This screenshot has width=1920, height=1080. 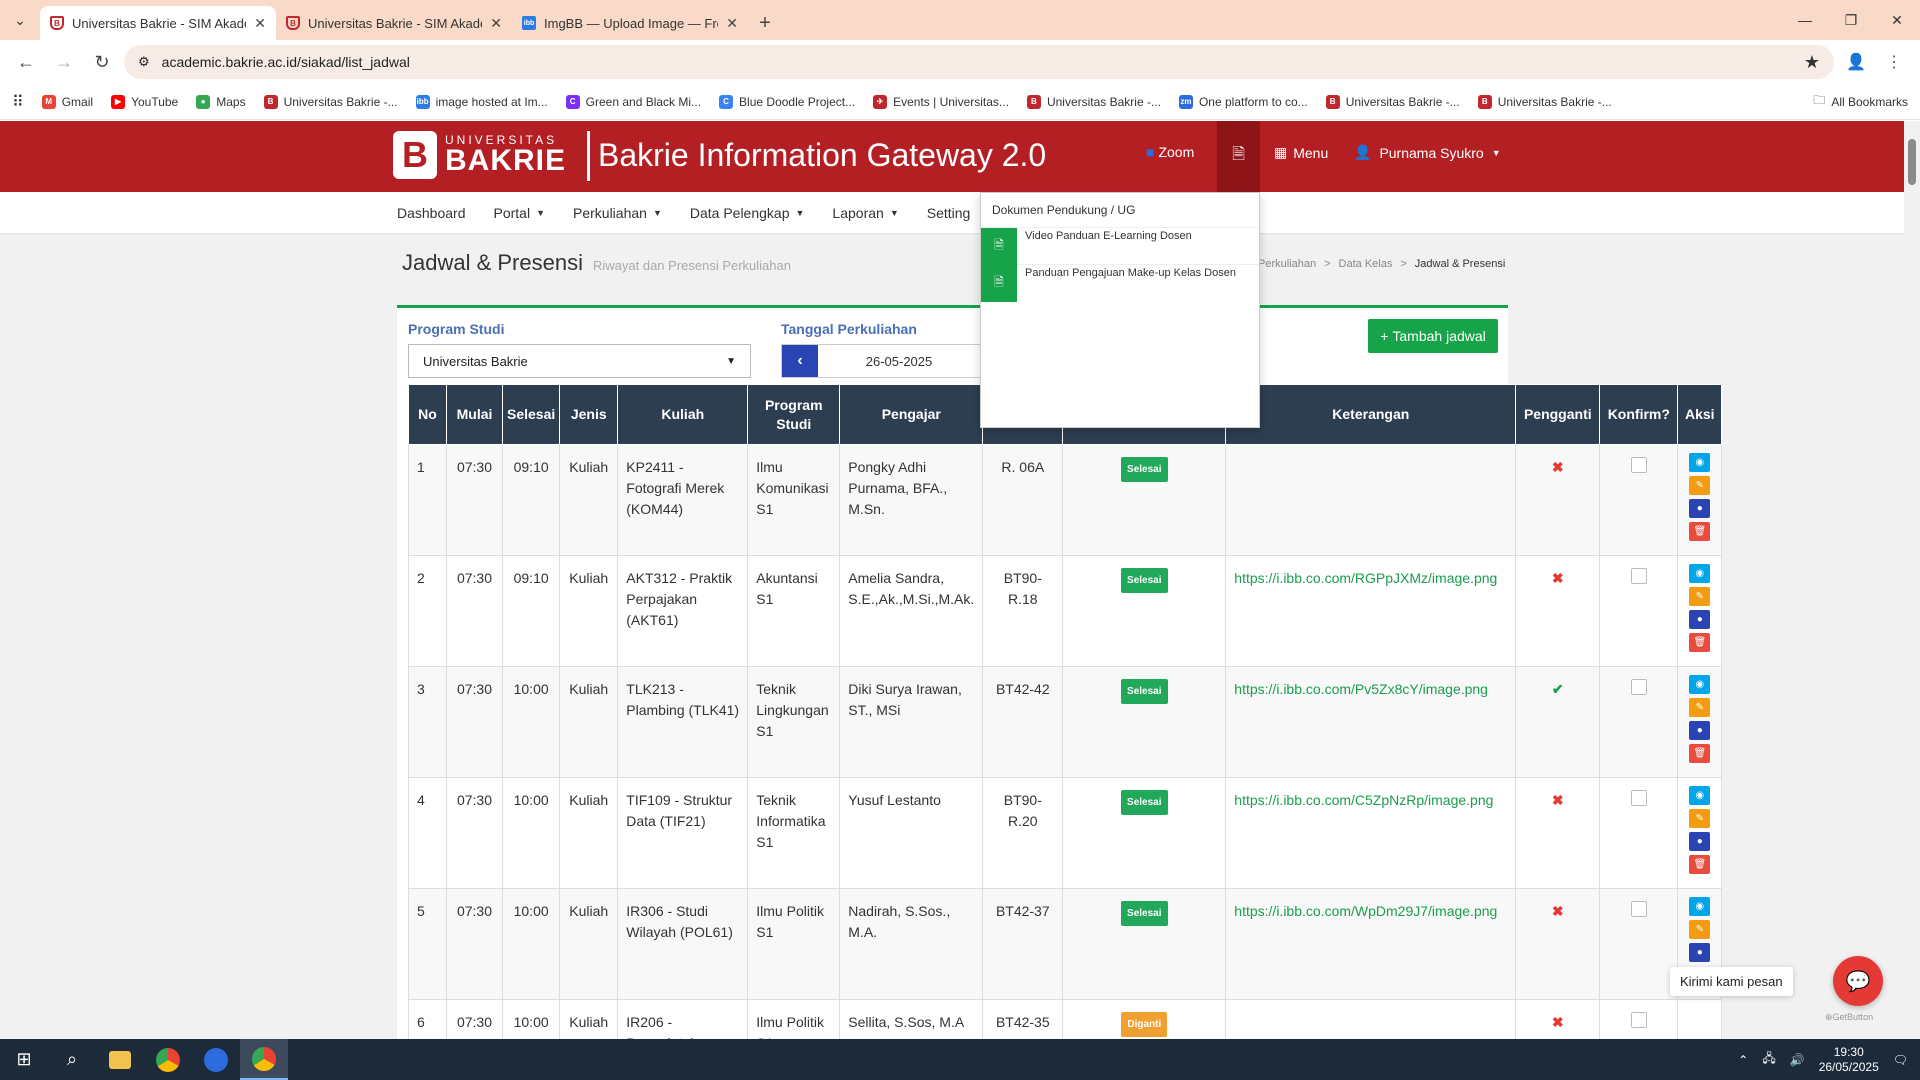 I want to click on breadcrumb-item: Data Kelas, so click(x=1366, y=264).